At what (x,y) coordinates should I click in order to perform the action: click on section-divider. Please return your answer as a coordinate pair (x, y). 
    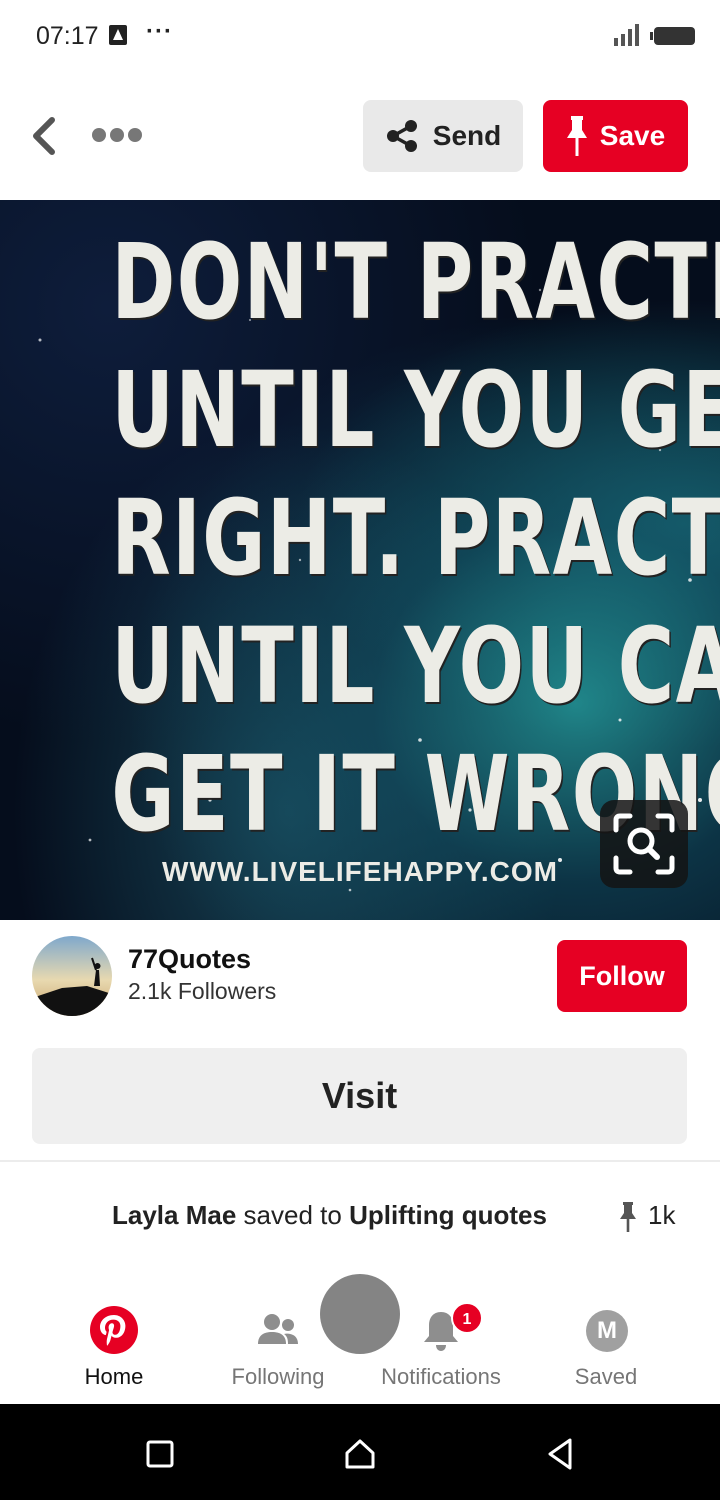
    Looking at the image, I should click on (360, 1161).